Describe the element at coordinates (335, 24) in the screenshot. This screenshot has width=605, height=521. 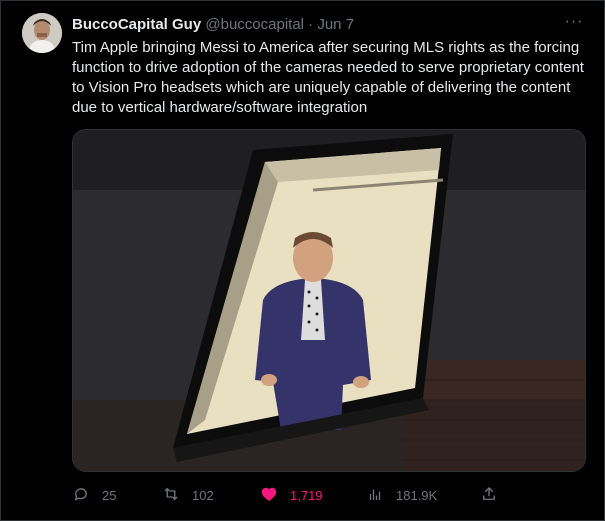
I see `tweet-date: Jun 7` at that location.